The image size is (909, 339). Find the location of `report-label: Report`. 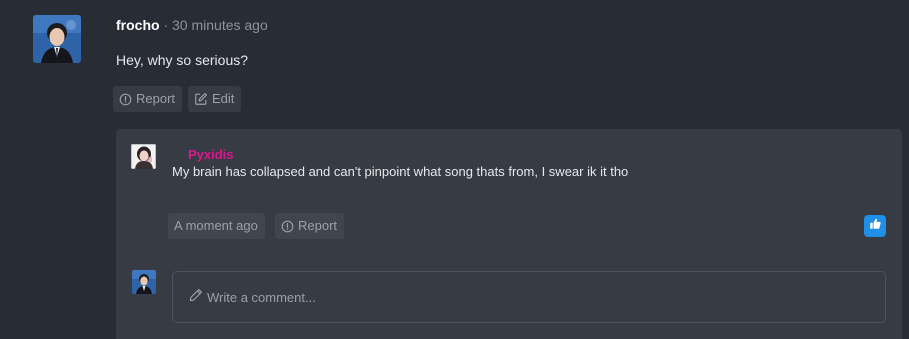

report-label: Report is located at coordinates (156, 98).